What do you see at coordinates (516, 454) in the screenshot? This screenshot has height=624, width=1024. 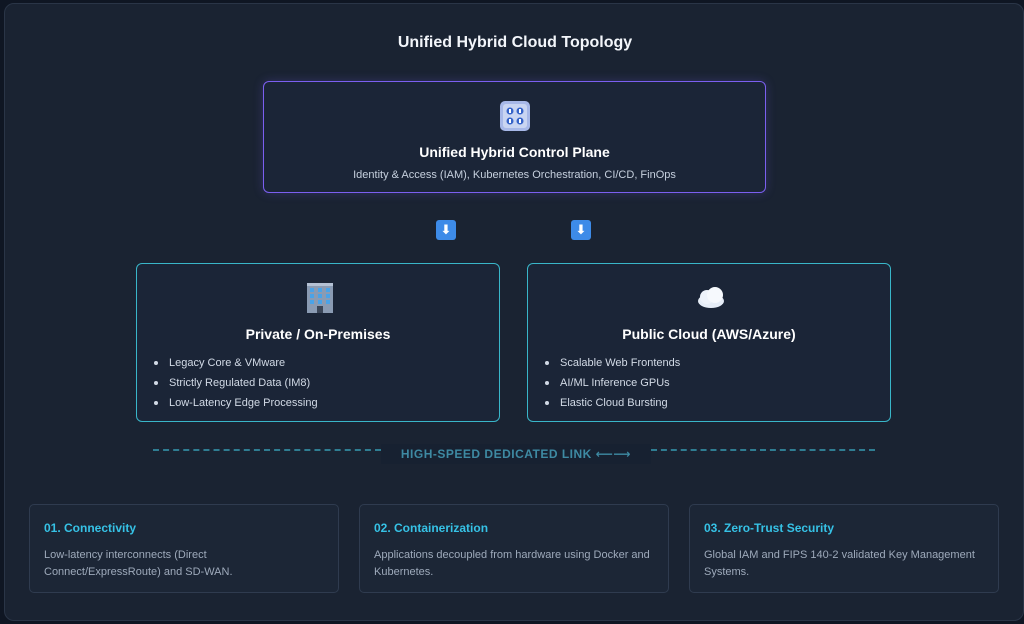 I see `dedicated-link-label: HIGH-SPEED DEDICATED LINK ⟵⟶` at bounding box center [516, 454].